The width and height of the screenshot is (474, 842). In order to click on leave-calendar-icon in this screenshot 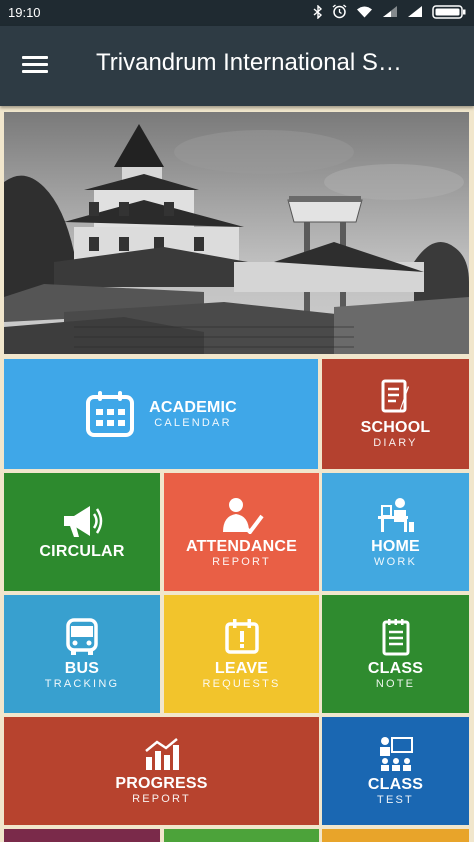, I will do `click(241, 636)`.